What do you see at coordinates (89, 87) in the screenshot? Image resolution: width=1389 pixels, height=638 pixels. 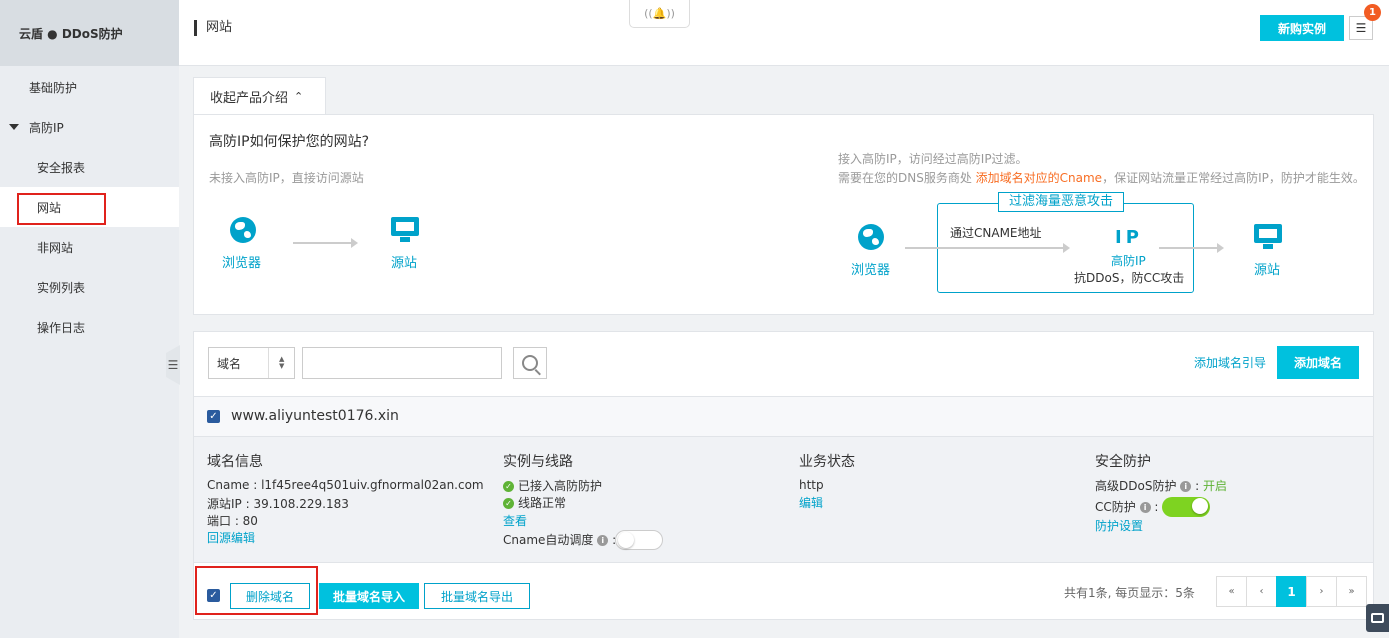 I see `sidebar-item-basic-protection: 基础防护` at bounding box center [89, 87].